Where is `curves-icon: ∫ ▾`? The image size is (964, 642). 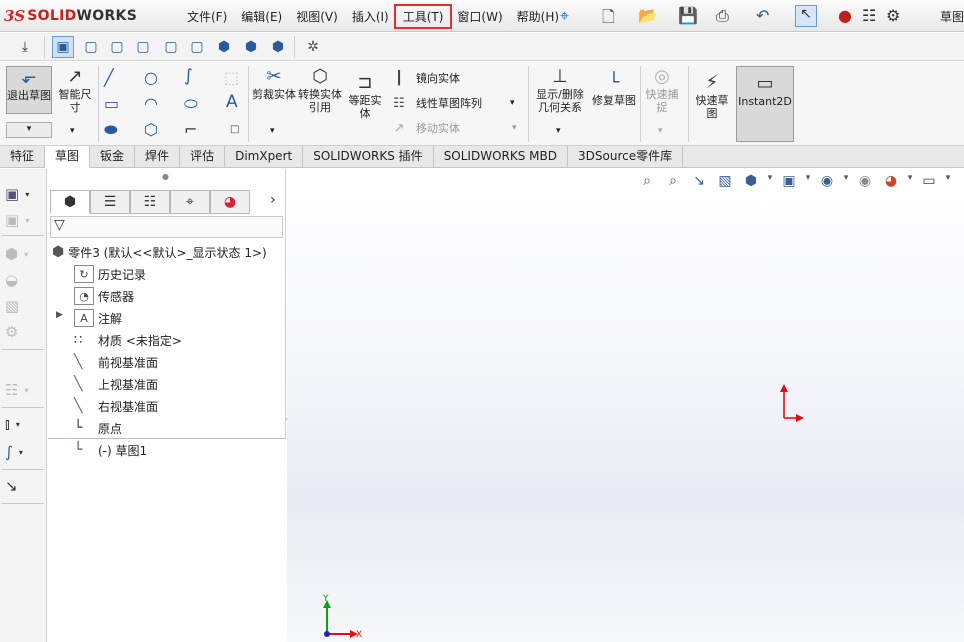 curves-icon: ∫ ▾ is located at coordinates (24, 452).